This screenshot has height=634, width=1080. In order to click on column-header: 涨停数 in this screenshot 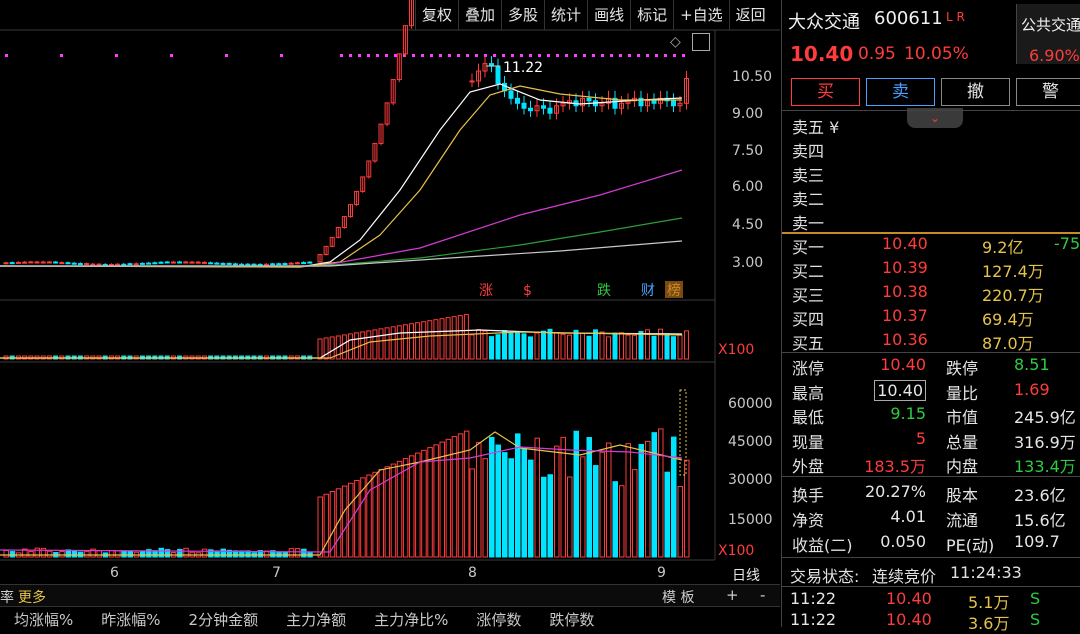, I will do `click(498, 617)`.